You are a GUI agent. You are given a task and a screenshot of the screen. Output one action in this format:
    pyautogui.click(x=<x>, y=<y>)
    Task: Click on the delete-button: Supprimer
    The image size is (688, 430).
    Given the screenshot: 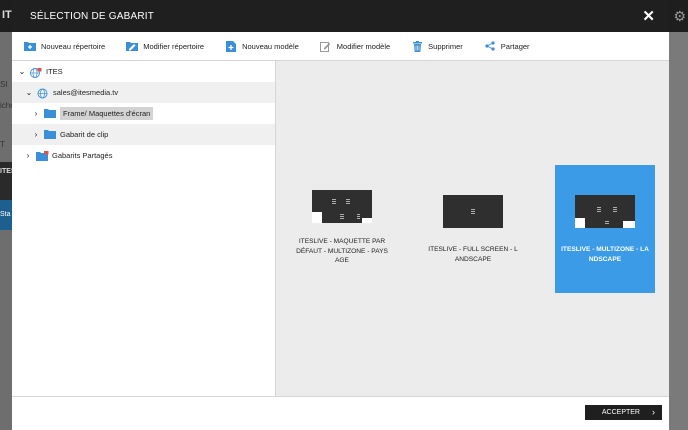 What is the action you would take?
    pyautogui.click(x=437, y=46)
    